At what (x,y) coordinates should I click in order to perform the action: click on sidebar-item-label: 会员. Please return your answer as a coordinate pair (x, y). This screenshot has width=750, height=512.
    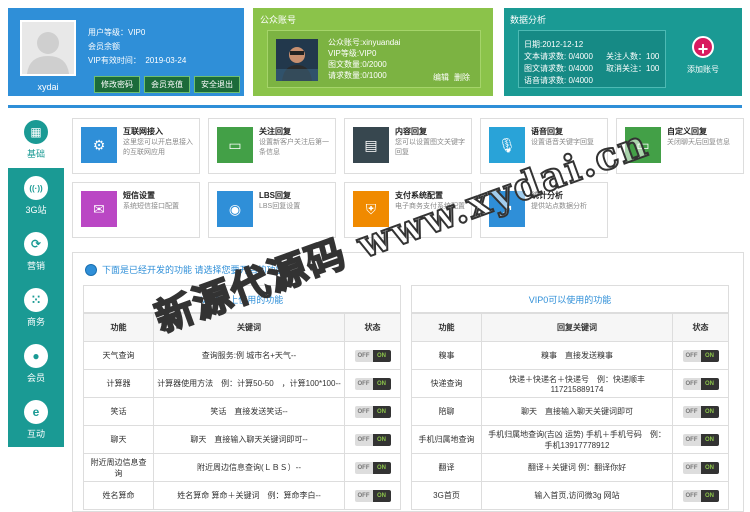
    Looking at the image, I should click on (35, 378).